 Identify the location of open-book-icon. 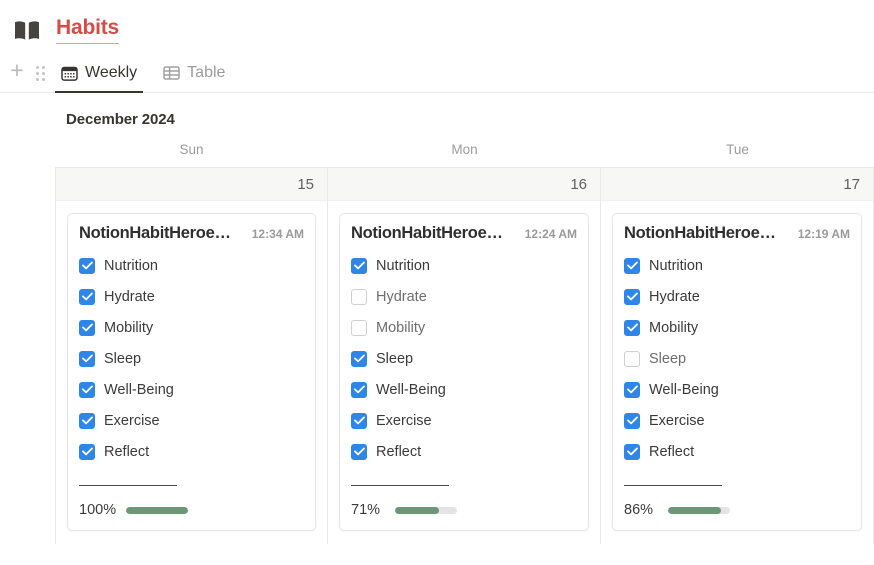
(27, 30).